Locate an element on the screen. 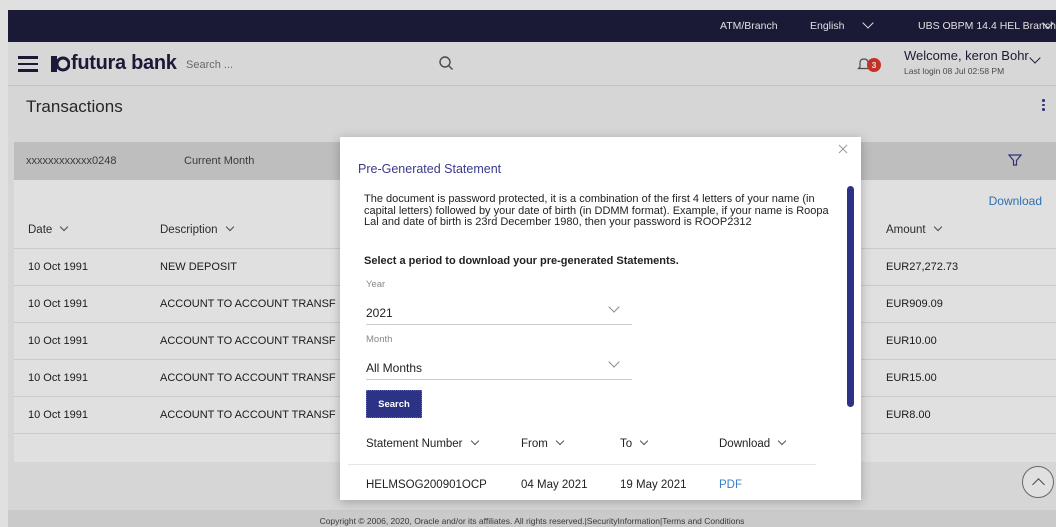 The image size is (1056, 527). scroll-to-top-button is located at coordinates (1038, 482).